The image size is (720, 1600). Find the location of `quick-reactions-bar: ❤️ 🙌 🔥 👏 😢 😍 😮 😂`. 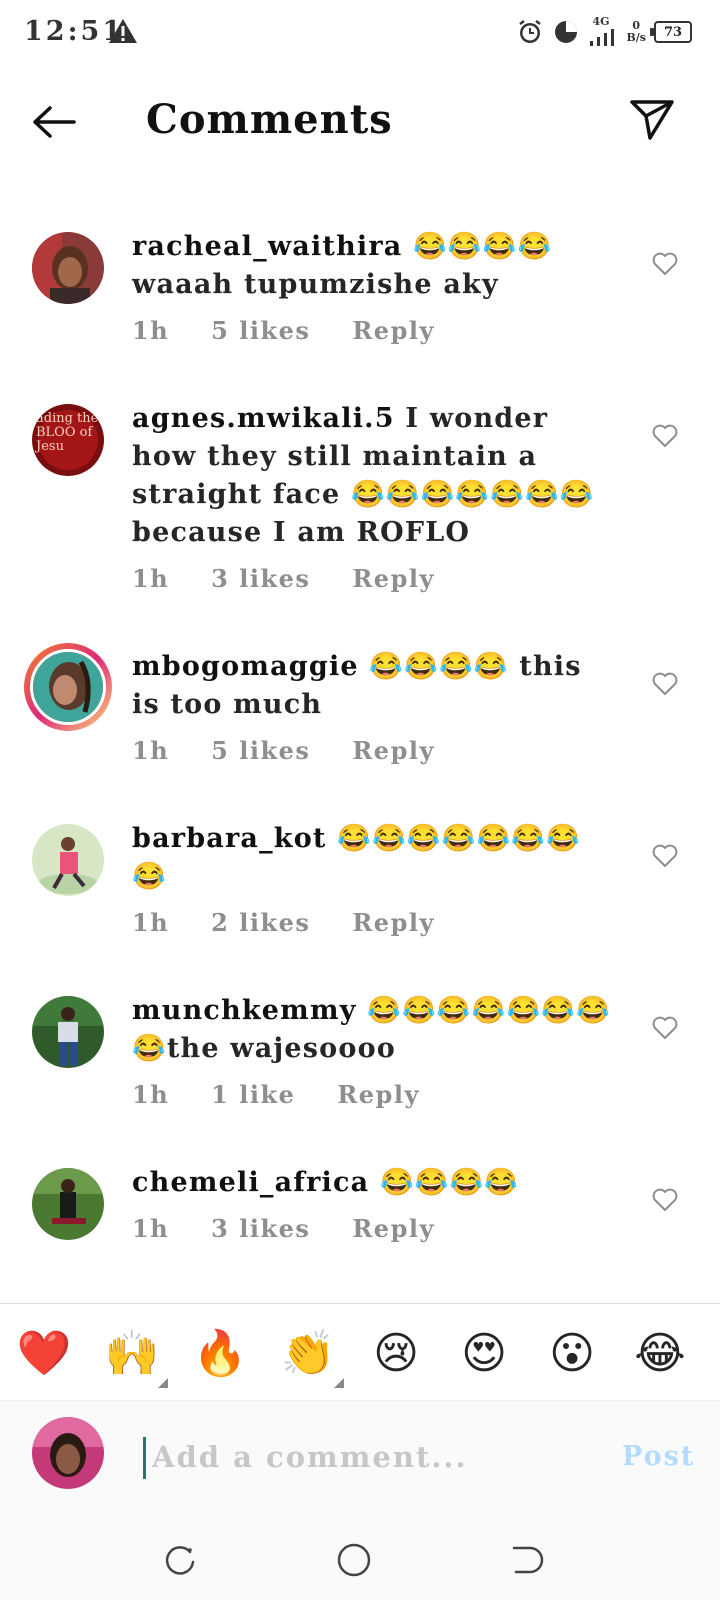

quick-reactions-bar: ❤️ 🙌 🔥 👏 😢 😍 😮 😂 is located at coordinates (360, 1352).